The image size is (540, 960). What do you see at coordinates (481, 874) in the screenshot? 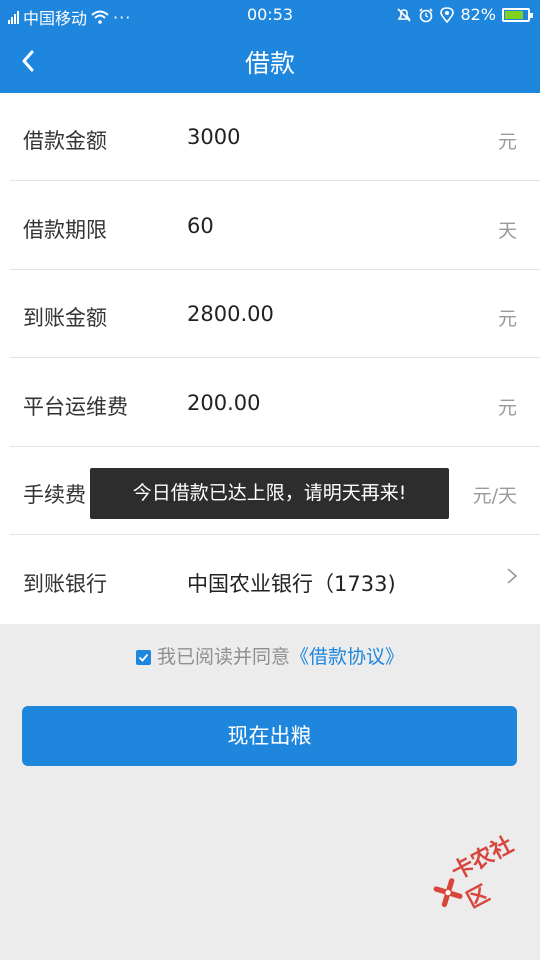
I see `watermark: 卡农社区` at bounding box center [481, 874].